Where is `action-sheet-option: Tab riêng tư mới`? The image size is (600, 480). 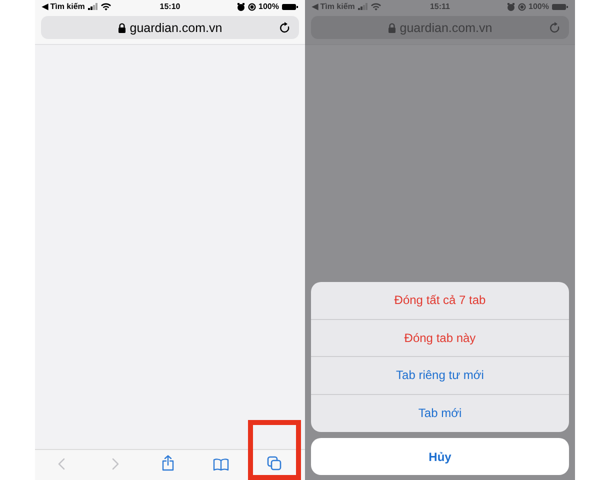
action-sheet-option: Tab riêng tư mới is located at coordinates (440, 375).